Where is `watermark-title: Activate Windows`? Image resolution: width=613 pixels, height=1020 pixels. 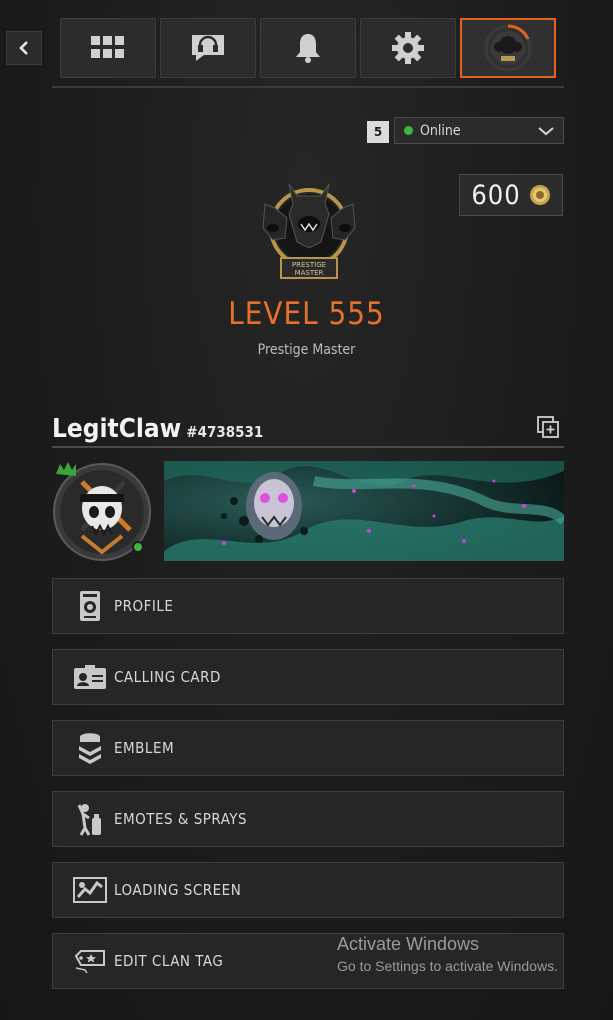
watermark-title: Activate Windows is located at coordinates (408, 944).